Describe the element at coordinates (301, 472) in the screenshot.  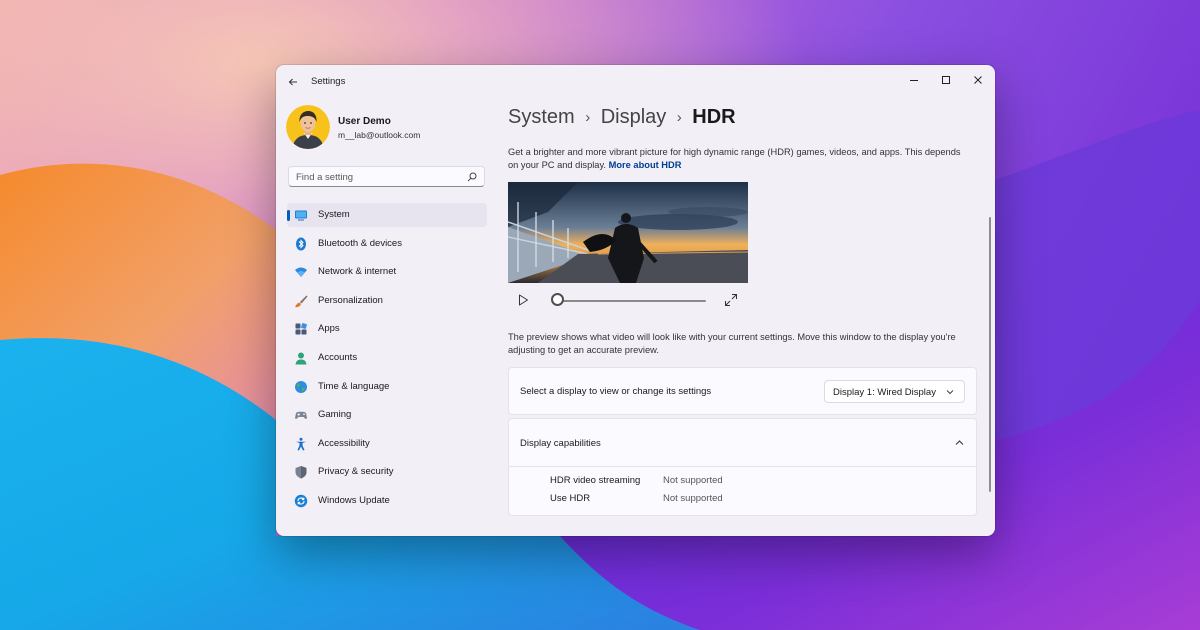
I see `shield-icon` at that location.